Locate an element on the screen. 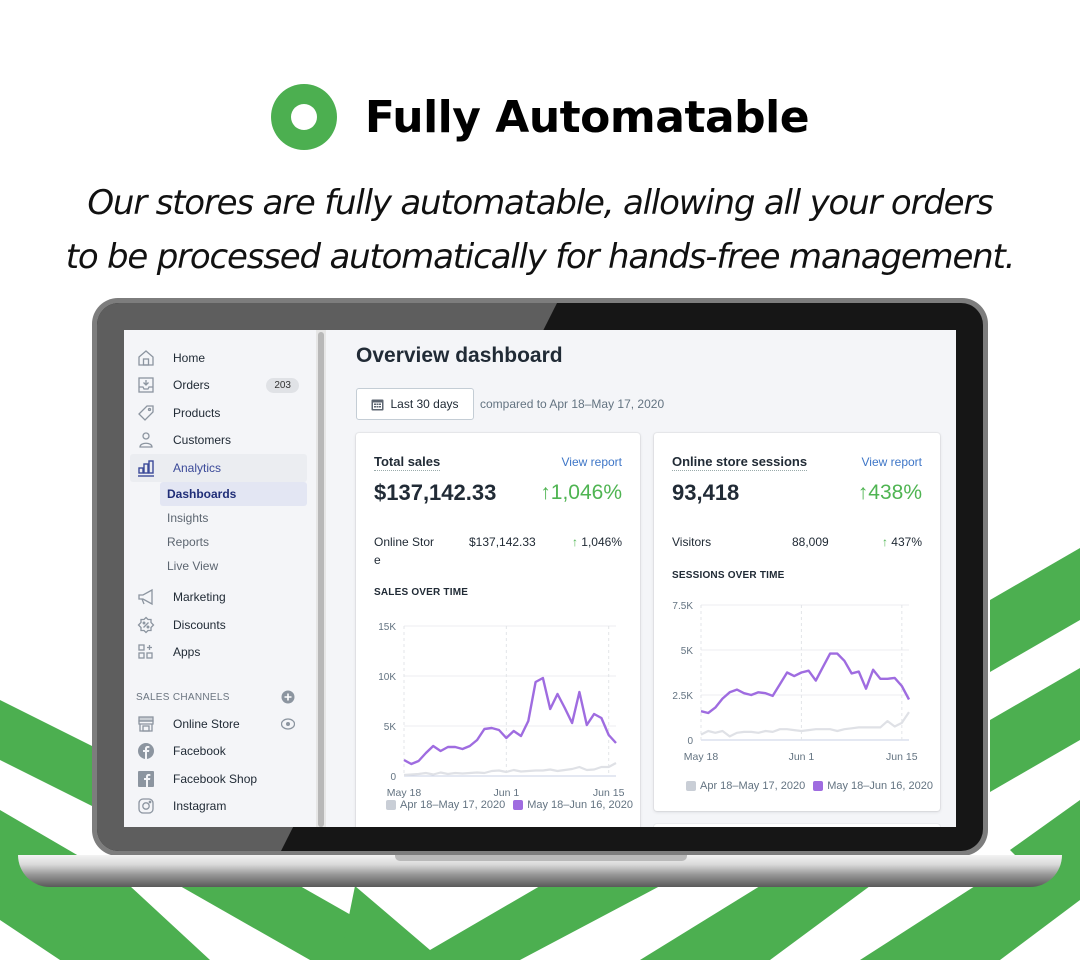  row-change: ↑ 1,046% is located at coordinates (596, 542).